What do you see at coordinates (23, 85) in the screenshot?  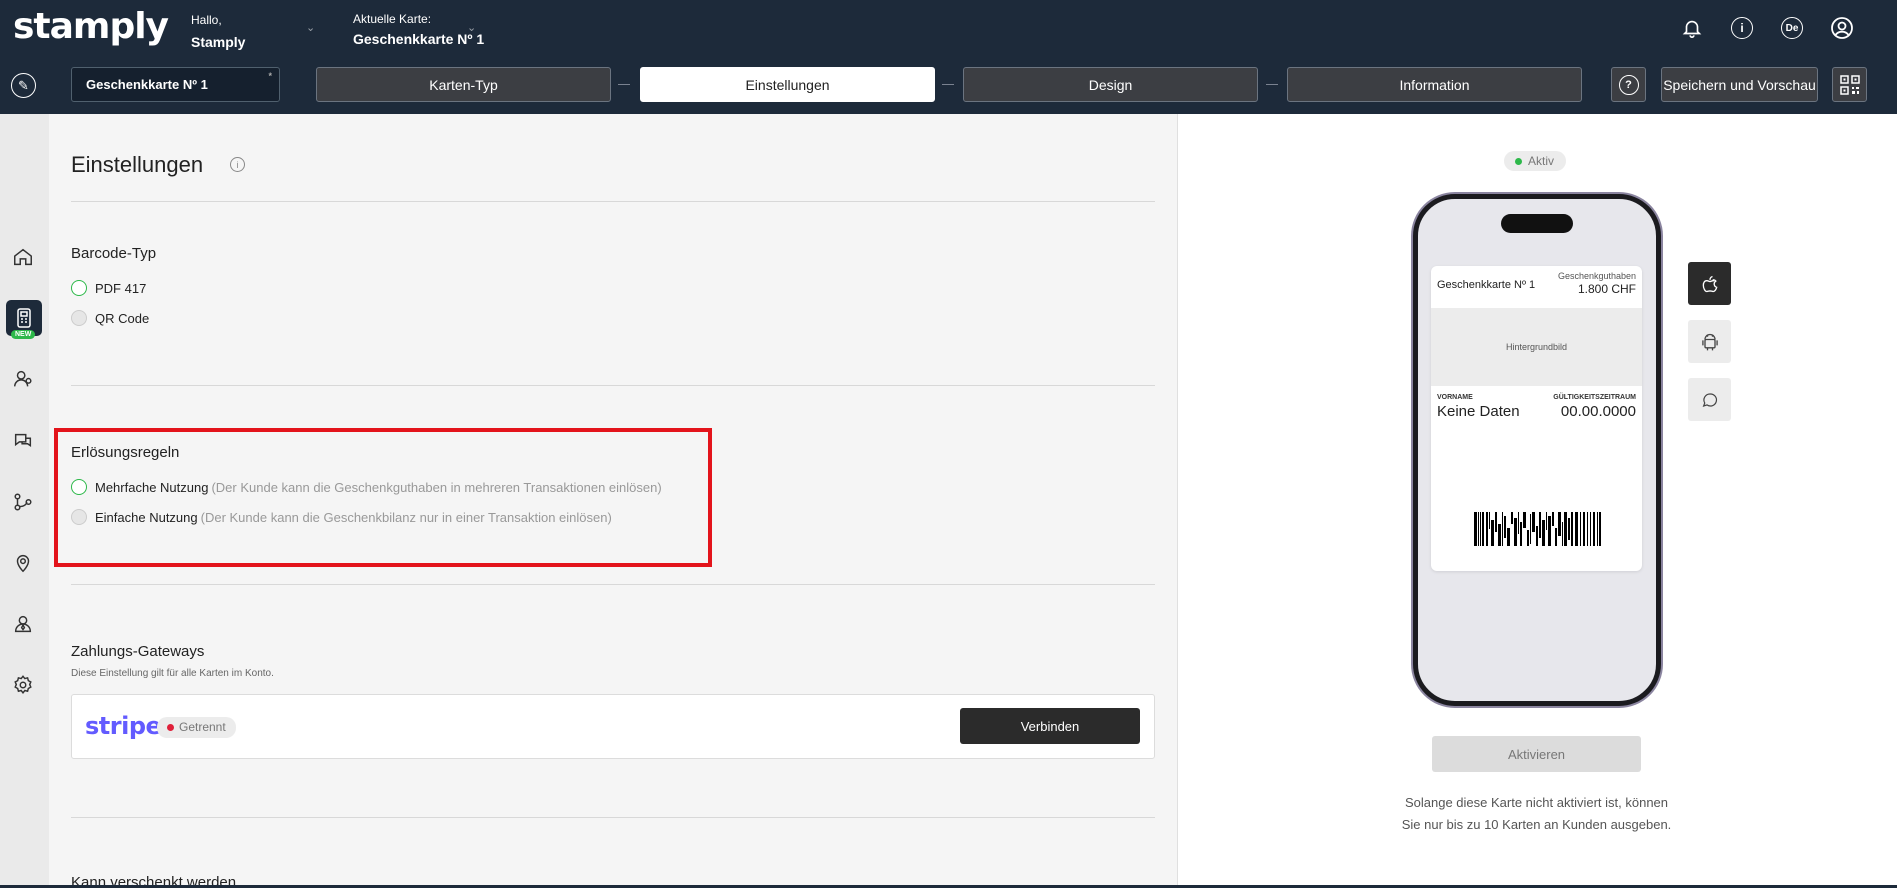 I see `edit-pencil-icon: ✎` at bounding box center [23, 85].